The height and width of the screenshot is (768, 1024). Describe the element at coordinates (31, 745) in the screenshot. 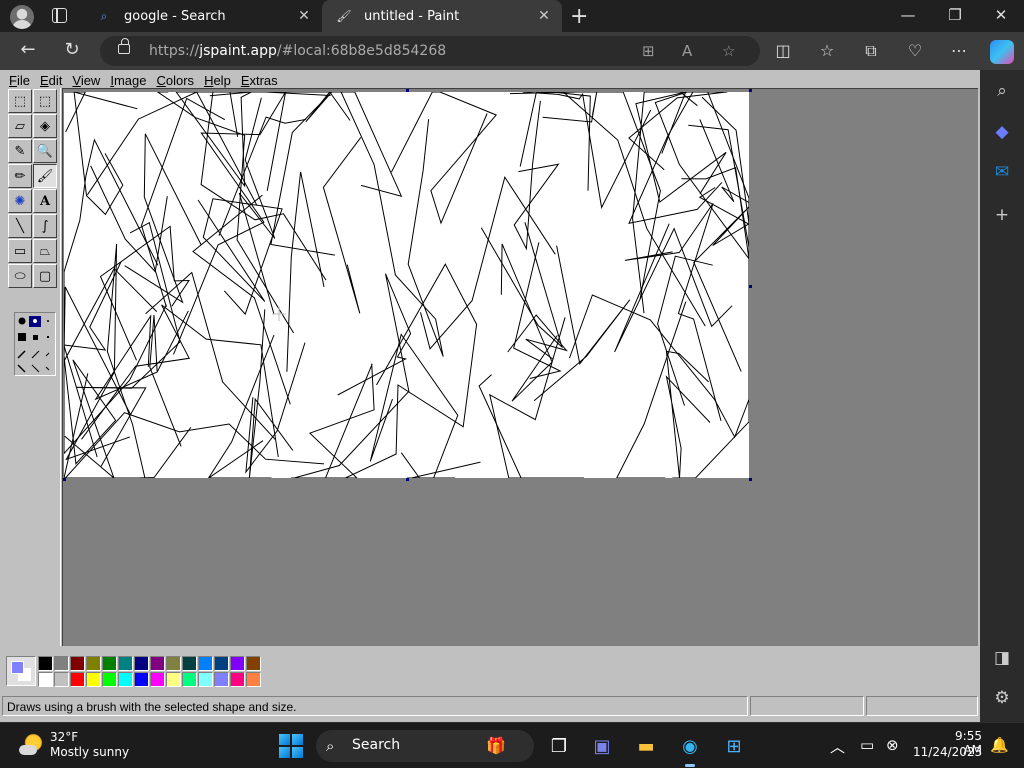

I see `weather-sun-icon` at that location.